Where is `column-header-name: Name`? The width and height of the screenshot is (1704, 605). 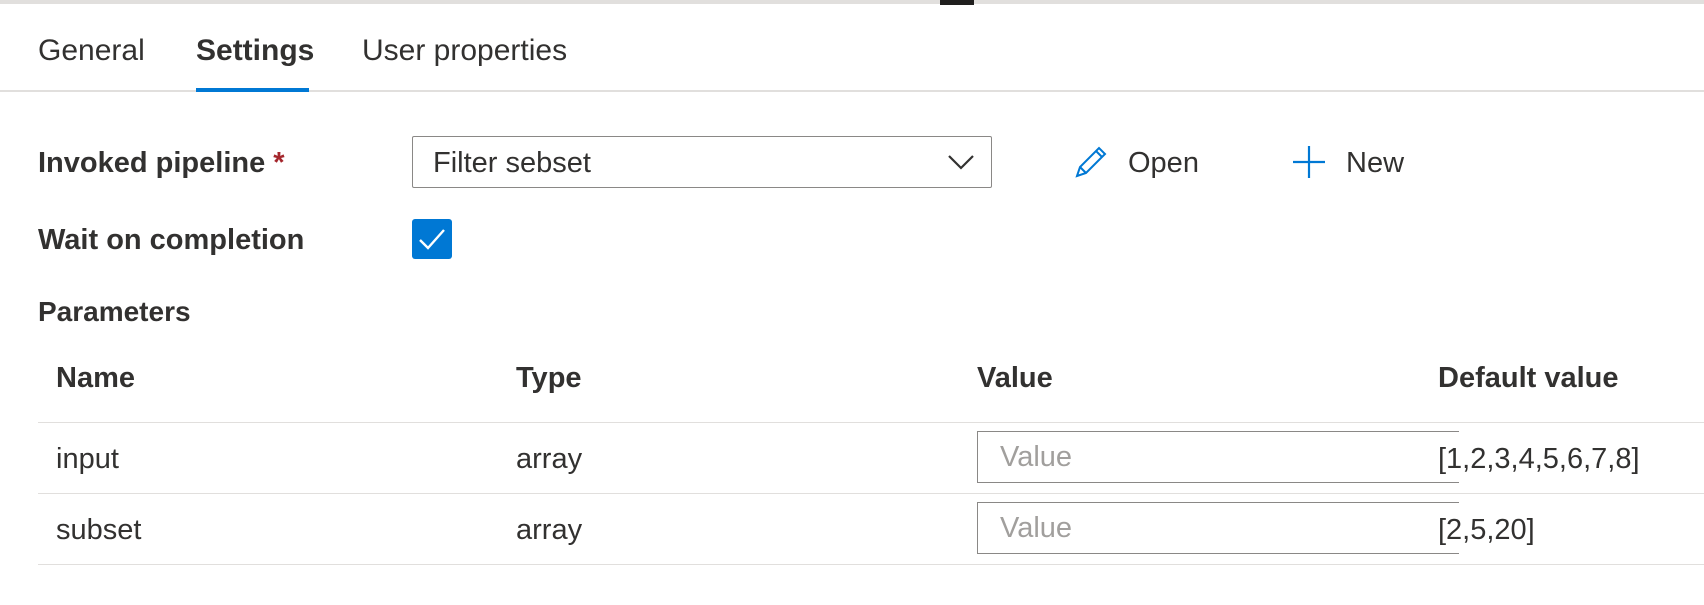
column-header-name: Name is located at coordinates (95, 378).